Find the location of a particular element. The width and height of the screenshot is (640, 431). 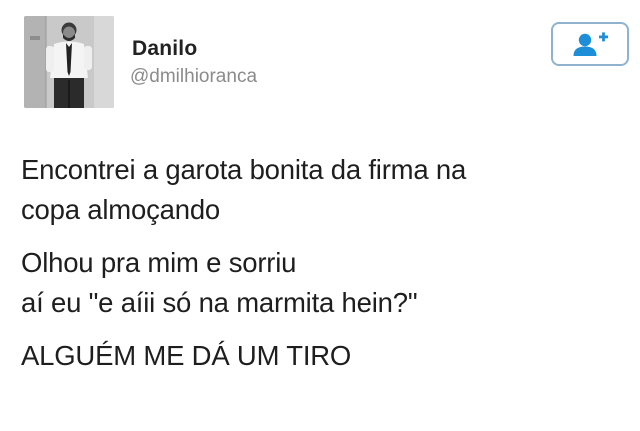

tweet-paragraph: ALGUÉM ME DÁ UM TIRO is located at coordinates (321, 356).